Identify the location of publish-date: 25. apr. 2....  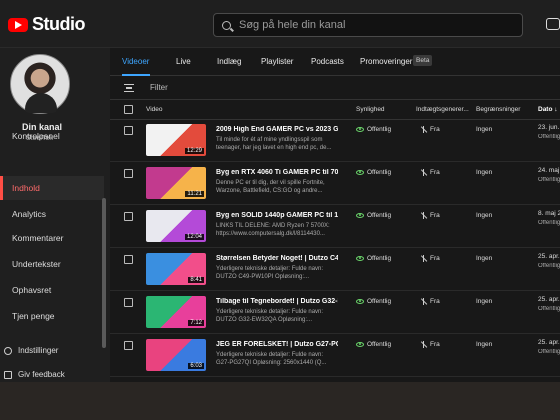
(549, 299).